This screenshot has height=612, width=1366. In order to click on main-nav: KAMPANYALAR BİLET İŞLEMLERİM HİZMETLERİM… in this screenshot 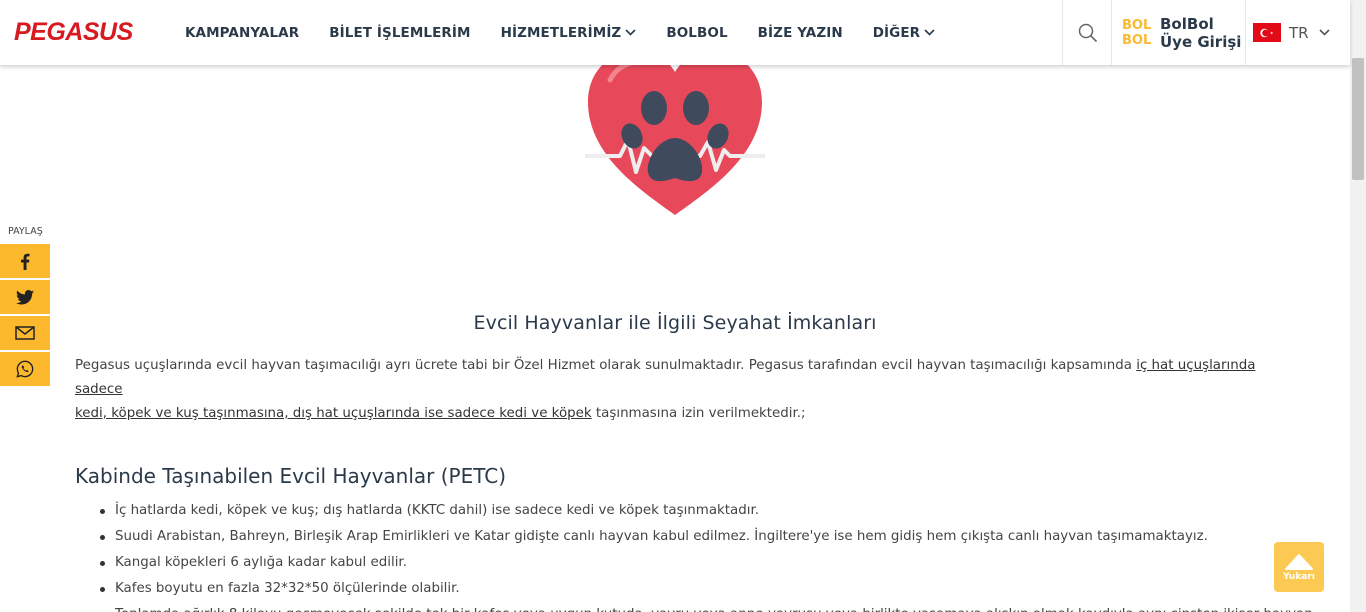, I will do `click(575, 32)`.